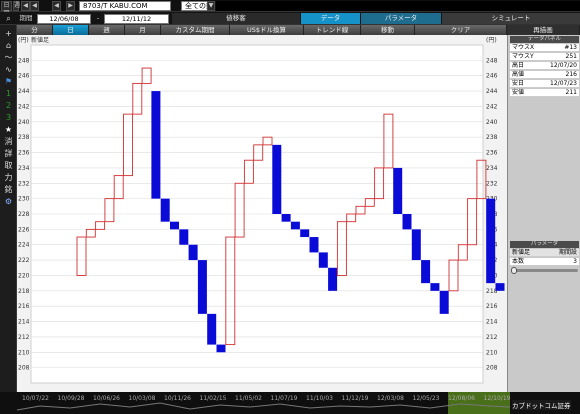 The width and height of the screenshot is (580, 414). I want to click on tab-sub-info: 値移客, so click(236, 18).